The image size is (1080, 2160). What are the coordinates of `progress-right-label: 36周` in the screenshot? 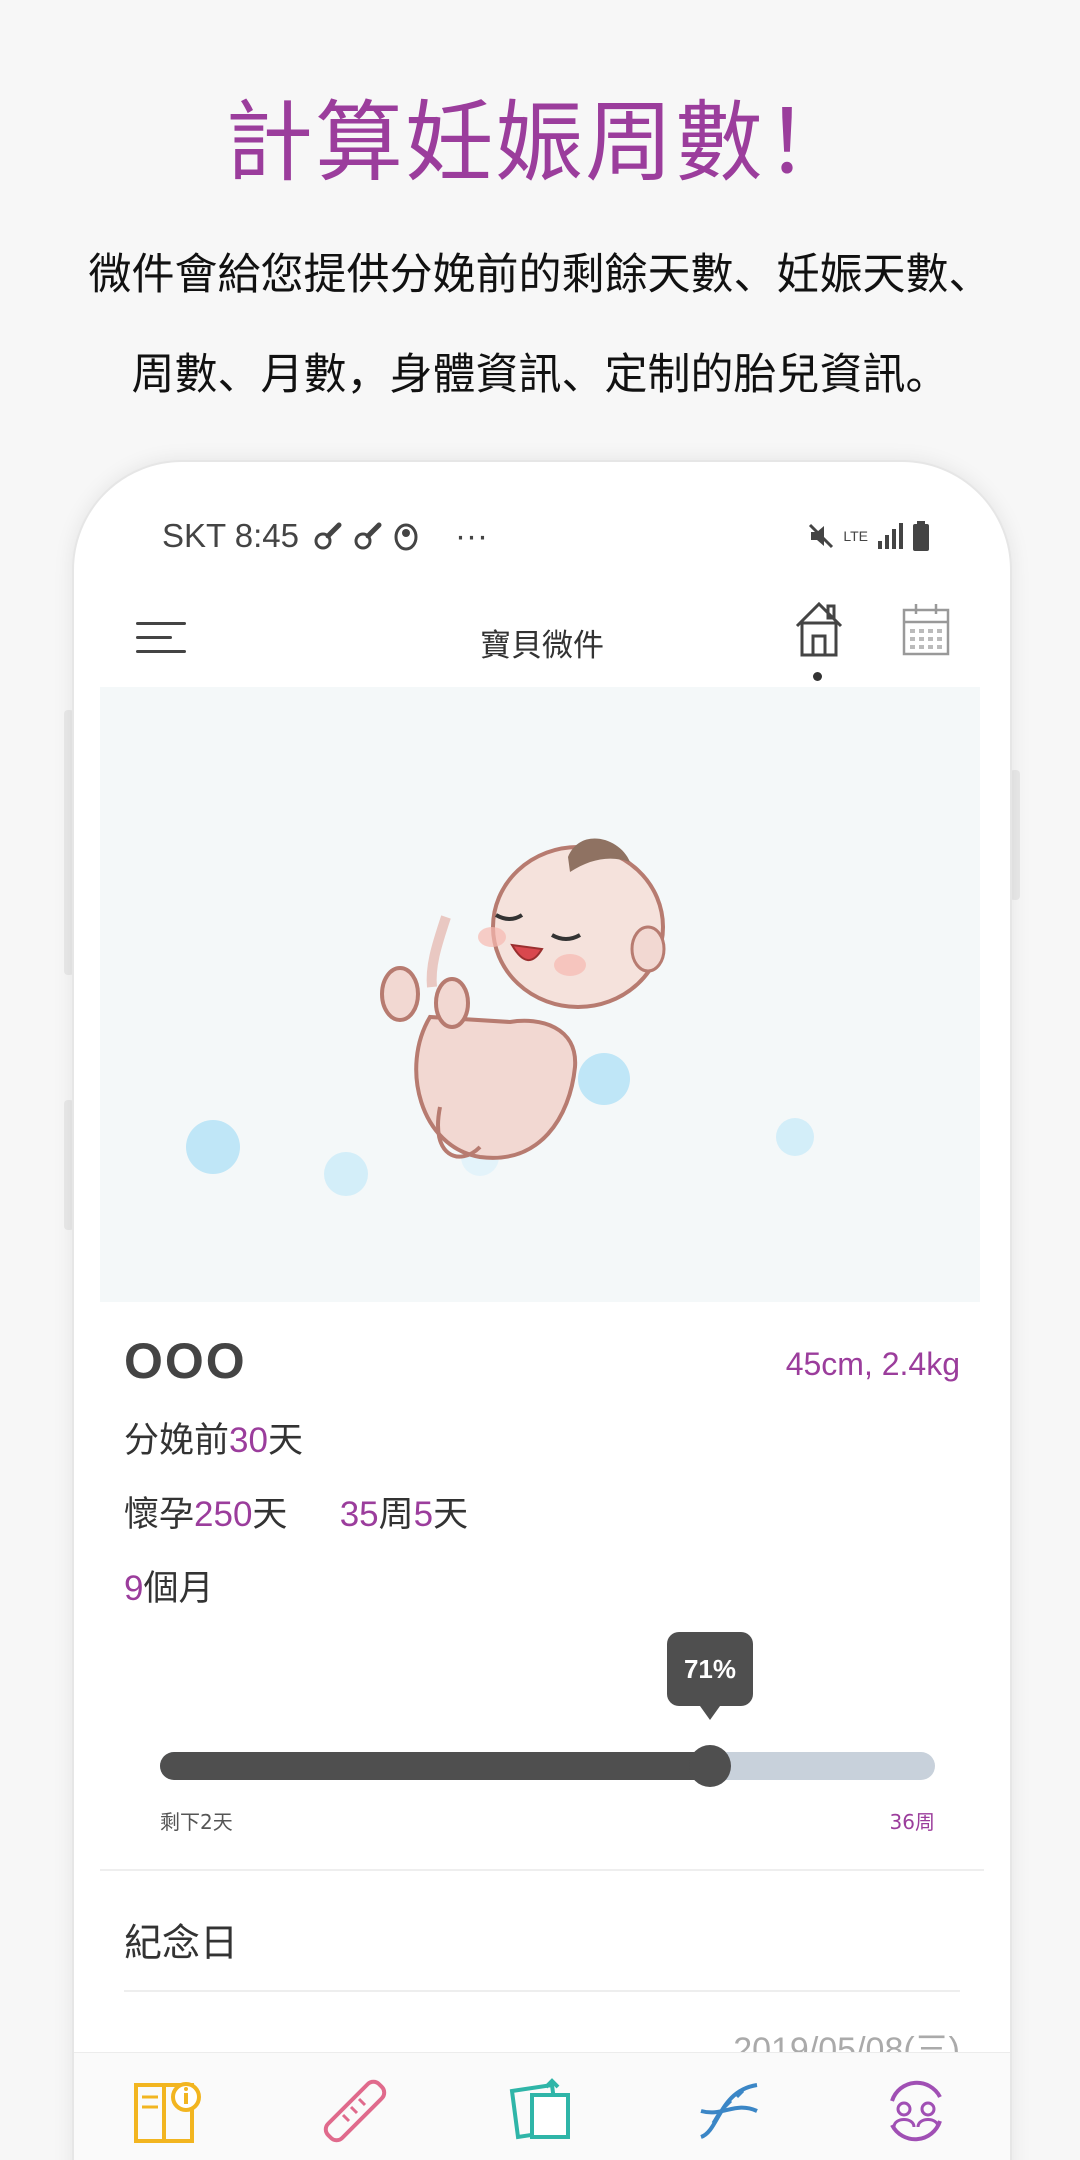 It's located at (912, 1822).